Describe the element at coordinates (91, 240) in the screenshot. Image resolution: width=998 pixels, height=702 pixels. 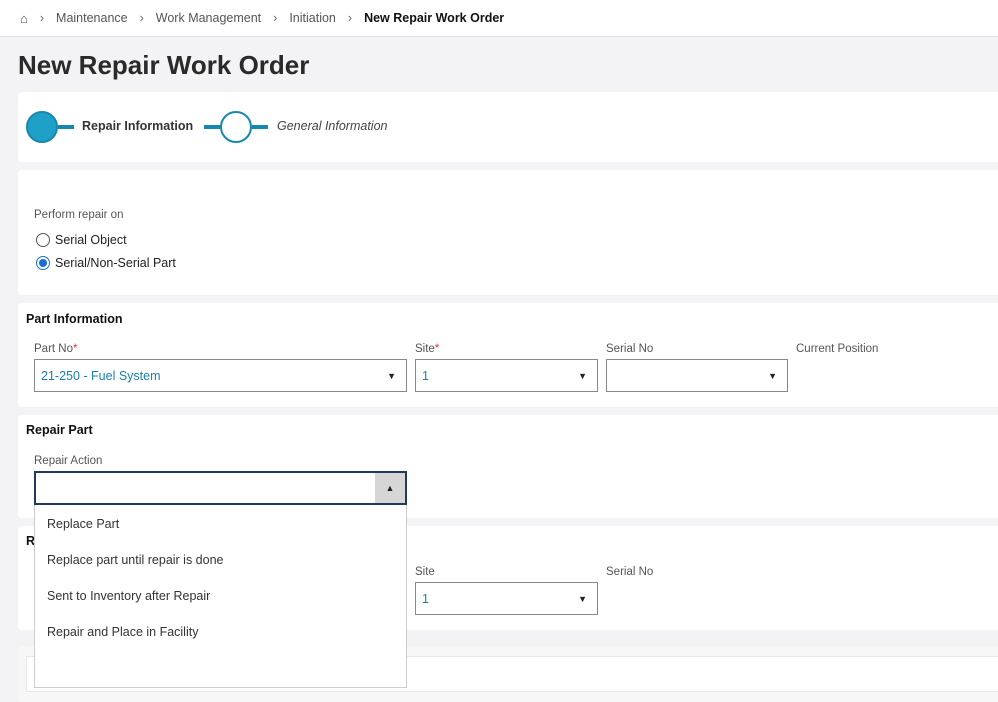
I see `radio-label: Serial Object` at that location.